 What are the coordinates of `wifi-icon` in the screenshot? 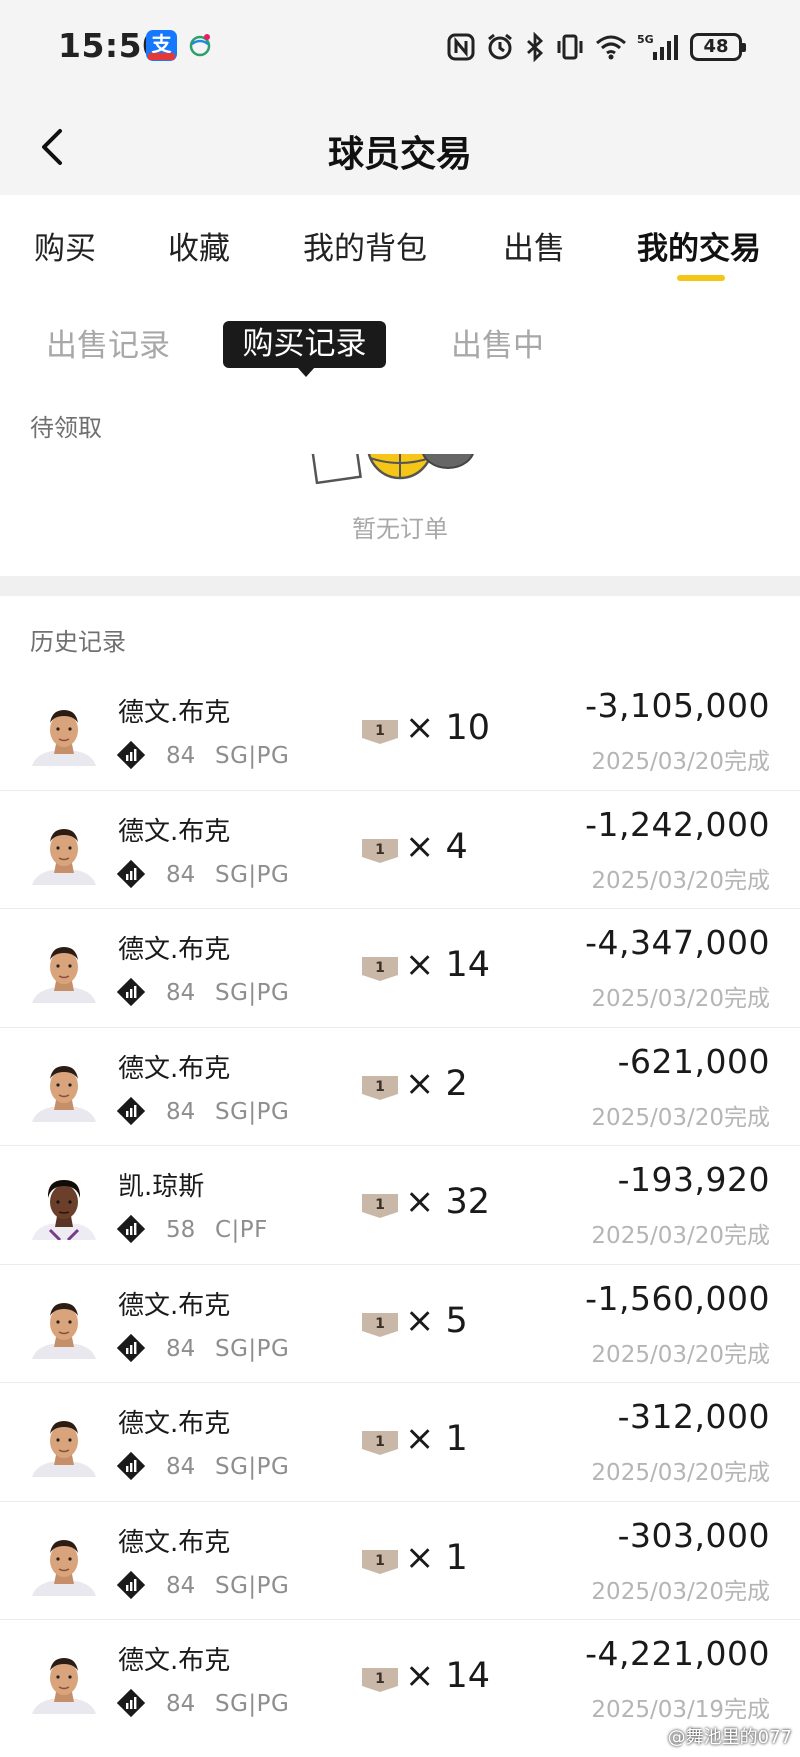 It's located at (611, 47).